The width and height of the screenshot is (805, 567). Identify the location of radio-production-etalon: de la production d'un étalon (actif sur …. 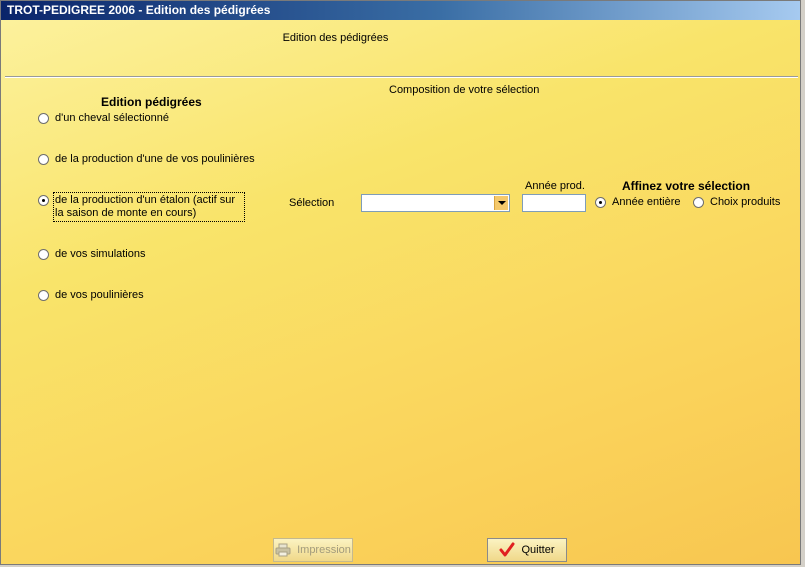
(141, 207).